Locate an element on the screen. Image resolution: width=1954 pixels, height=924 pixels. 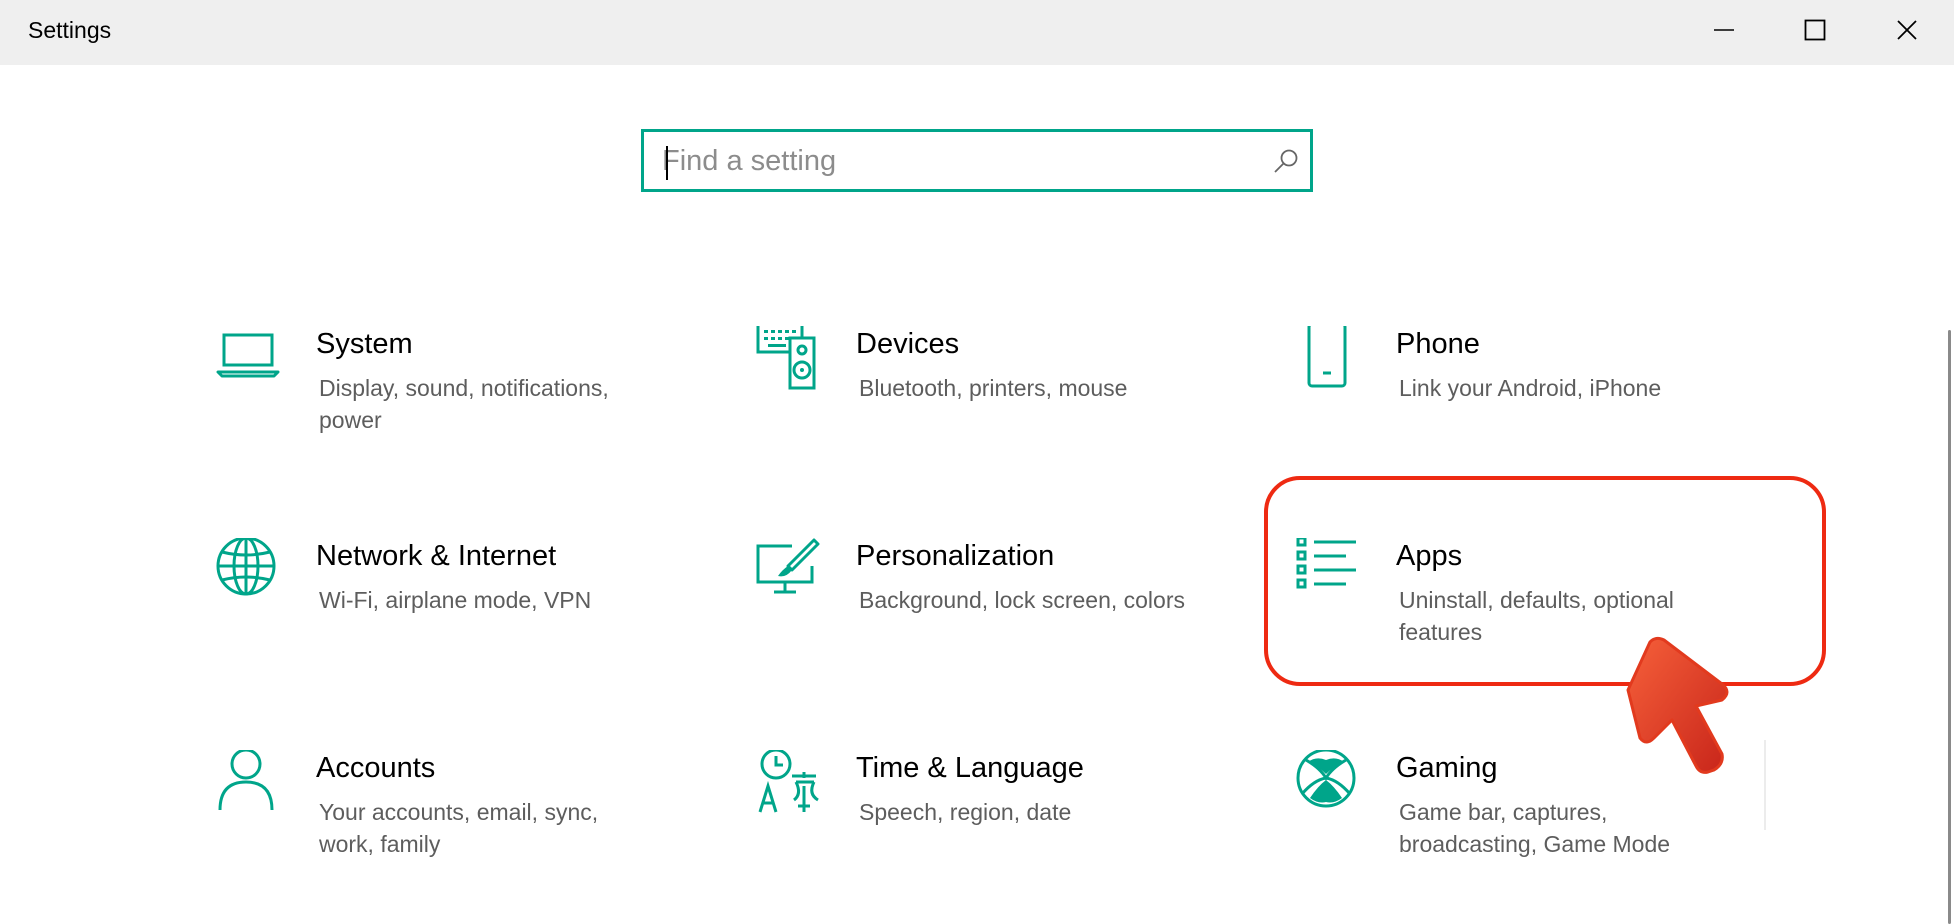
tile-personalization-description: Background, lock screen, colors is located at coordinates (1022, 600).